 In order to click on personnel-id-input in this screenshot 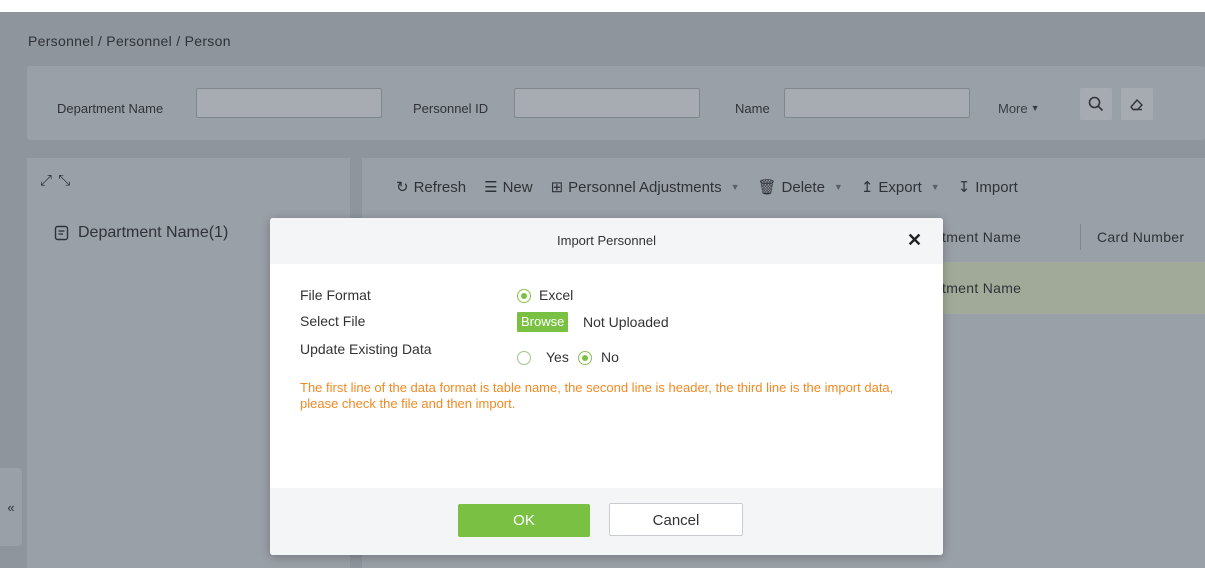, I will do `click(607, 103)`.